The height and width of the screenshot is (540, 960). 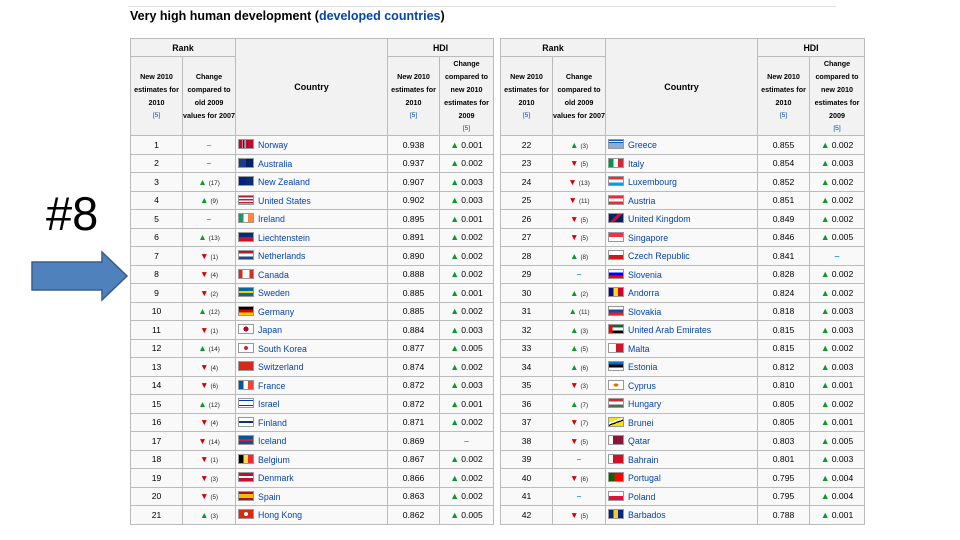 What do you see at coordinates (272, 423) in the screenshot?
I see `country-link-finland: Finland` at bounding box center [272, 423].